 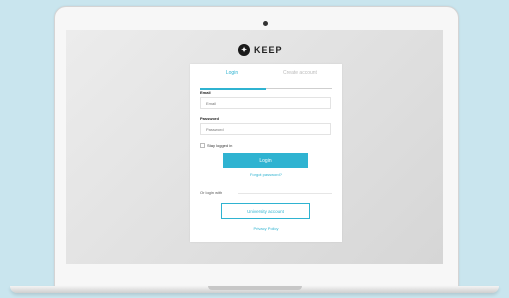 What do you see at coordinates (211, 192) in the screenshot?
I see `or-login-with-label: Or login with` at bounding box center [211, 192].